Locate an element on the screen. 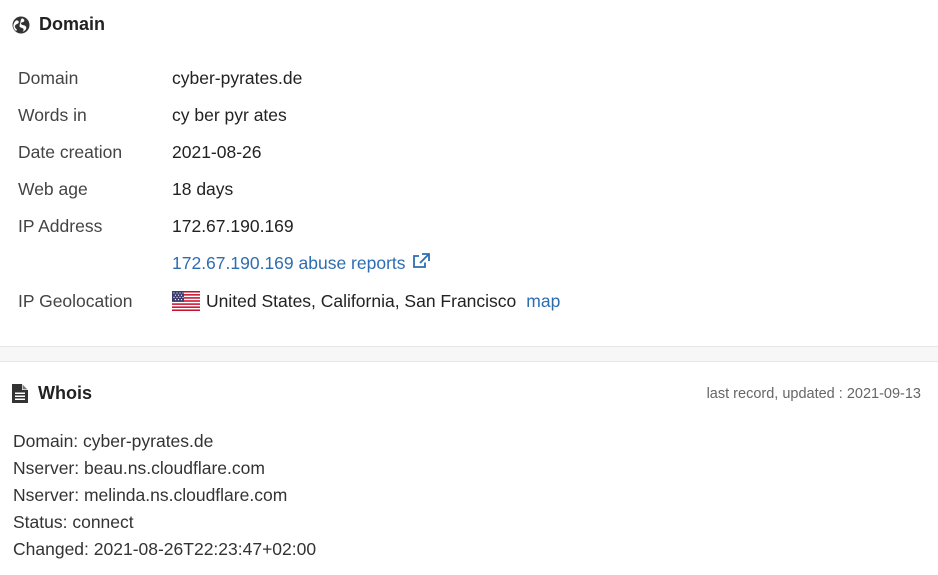 The width and height of the screenshot is (938, 575). whois-updated-text: last record, updated : 2021-09-13 is located at coordinates (813, 394).